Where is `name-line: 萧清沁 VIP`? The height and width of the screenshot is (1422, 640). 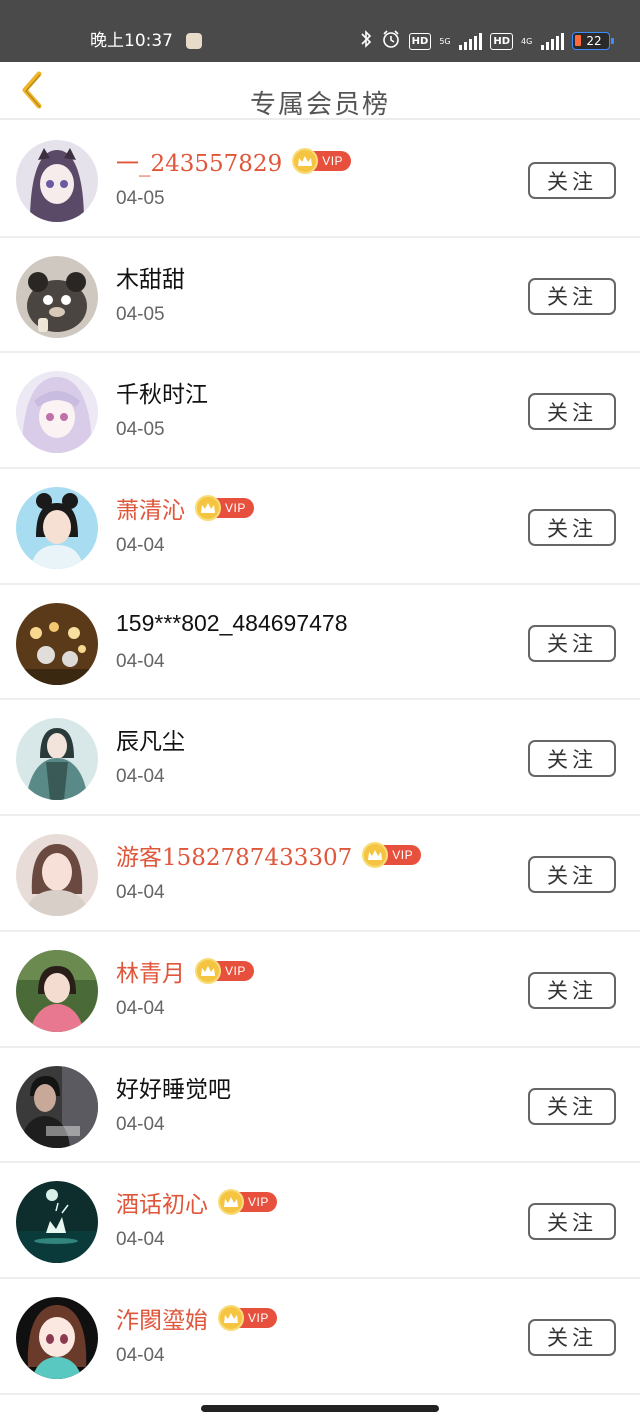 name-line: 萧清沁 VIP is located at coordinates (185, 509).